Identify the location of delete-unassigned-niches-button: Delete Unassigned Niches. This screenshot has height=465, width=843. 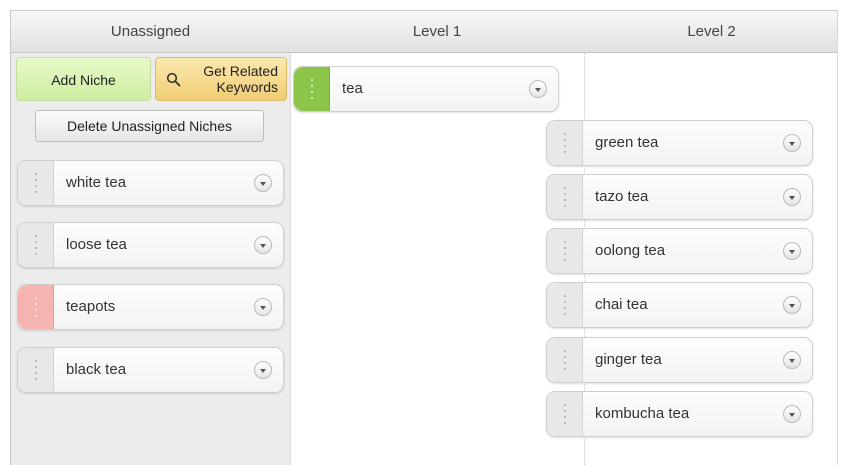
(149, 126).